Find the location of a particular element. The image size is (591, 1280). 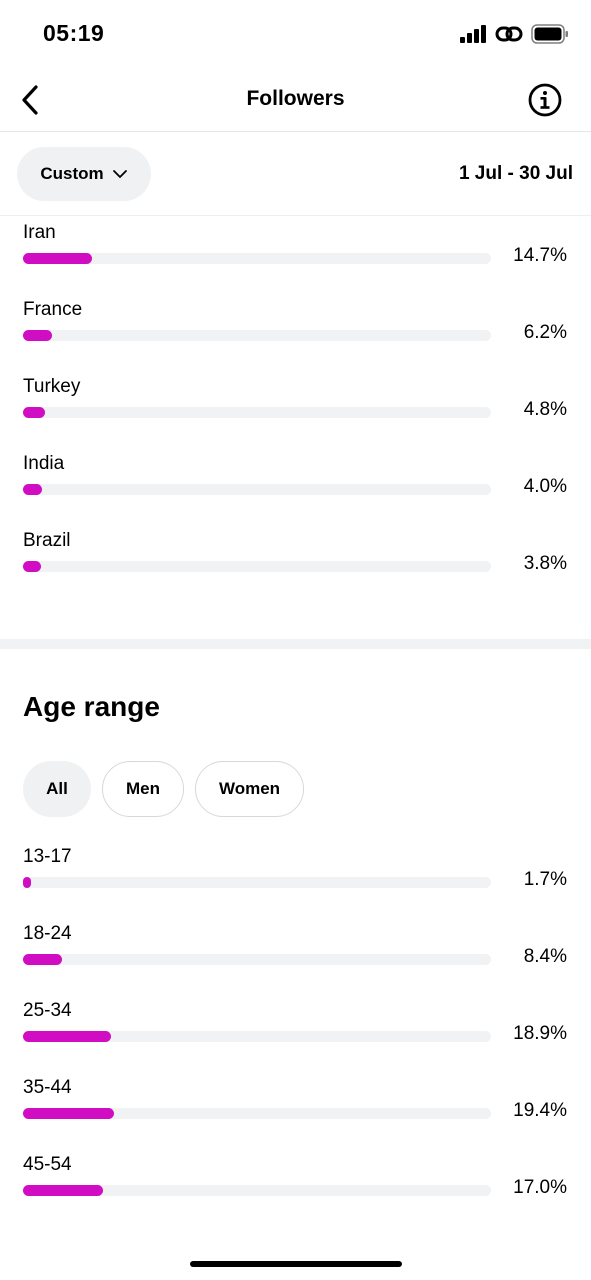

period-dropdown-label: Custom is located at coordinates (72, 173).